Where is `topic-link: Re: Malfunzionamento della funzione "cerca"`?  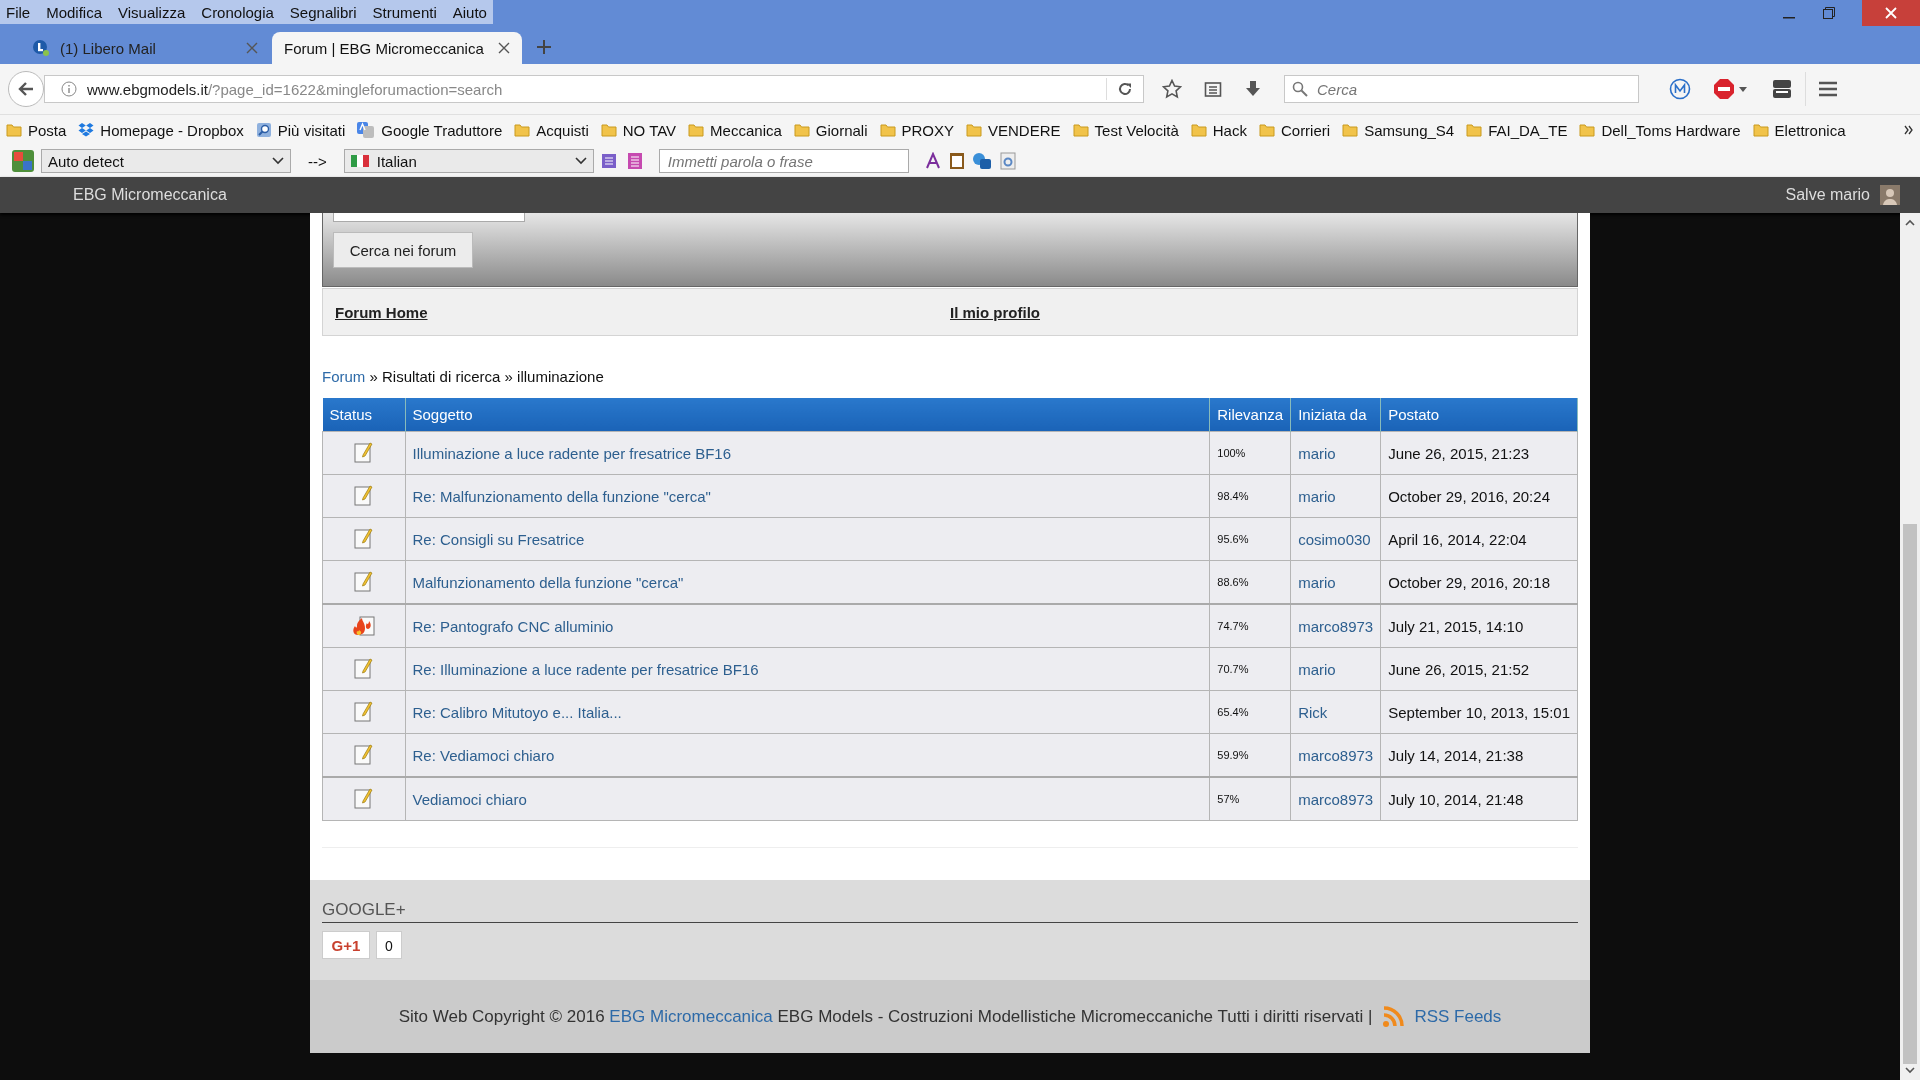
topic-link: Re: Malfunzionamento della funzione "cerca" is located at coordinates (807, 496).